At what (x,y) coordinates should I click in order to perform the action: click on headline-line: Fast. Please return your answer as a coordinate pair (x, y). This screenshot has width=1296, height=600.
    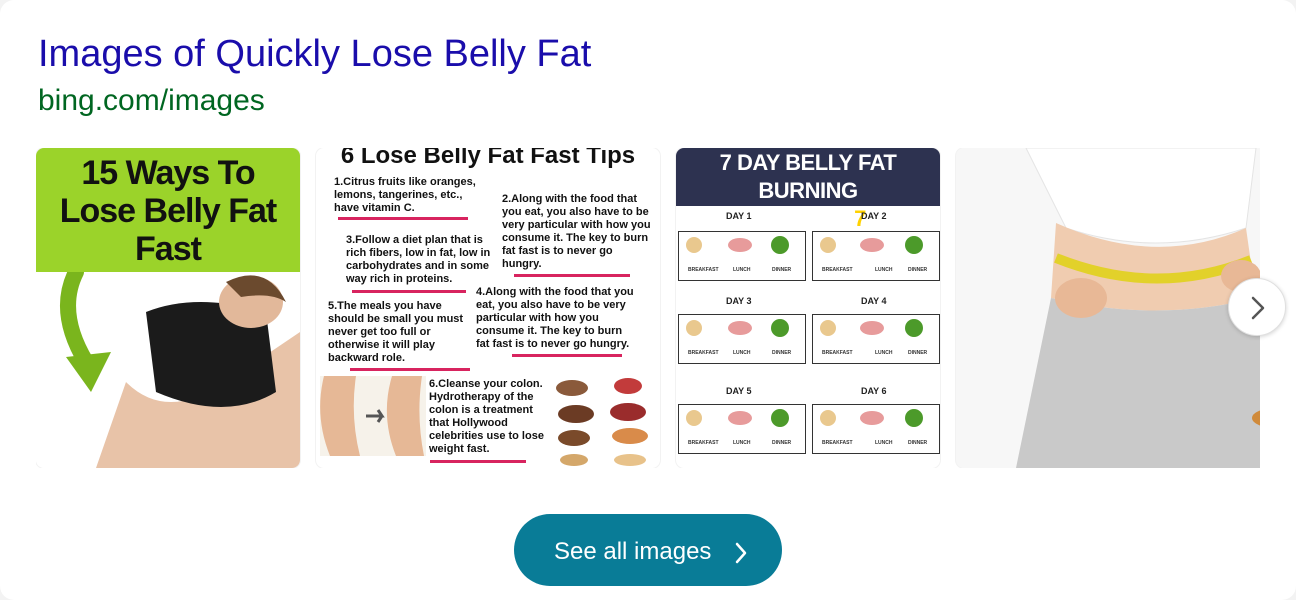
    Looking at the image, I should click on (168, 249).